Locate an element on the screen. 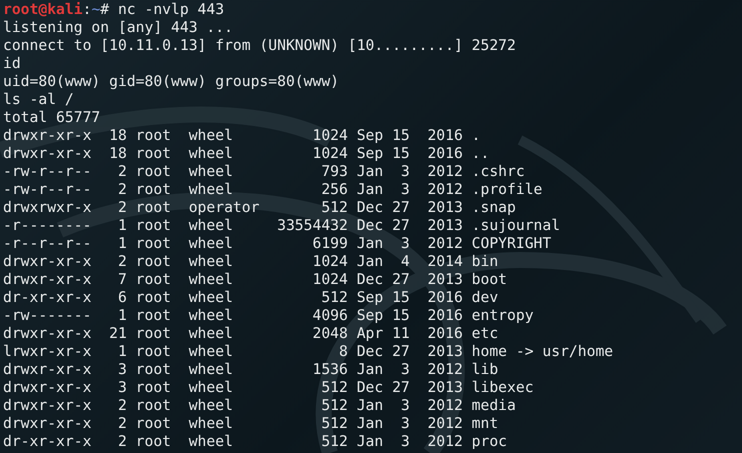  terminal-line: -r--r--r-- 1 root wheel 6199 Jan 3 2012 COPYRIGHT is located at coordinates (277, 244).